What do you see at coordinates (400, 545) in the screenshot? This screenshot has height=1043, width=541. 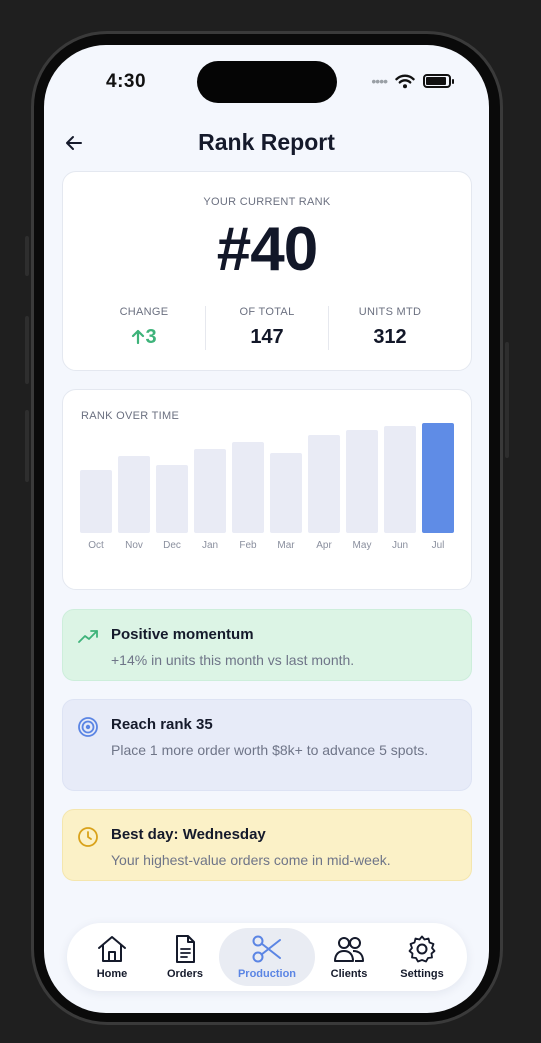 I see `x-tick-label: Jun` at bounding box center [400, 545].